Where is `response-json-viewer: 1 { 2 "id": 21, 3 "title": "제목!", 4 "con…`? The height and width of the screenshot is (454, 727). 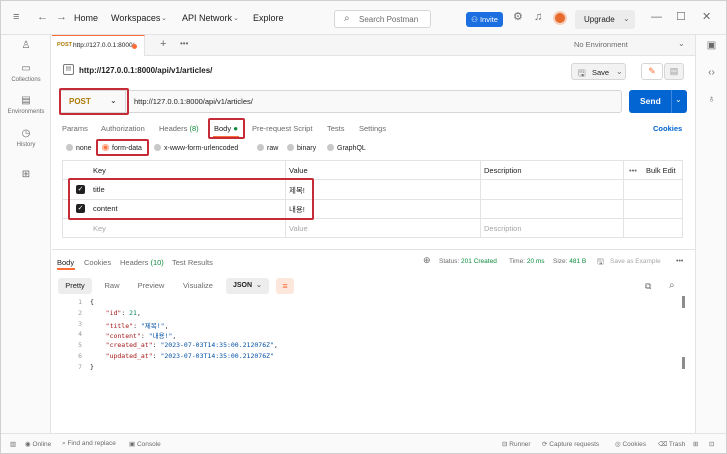 response-json-viewer: 1 { 2 "id": 21, 3 "title": "제목!", 4 "con… is located at coordinates (370, 337).